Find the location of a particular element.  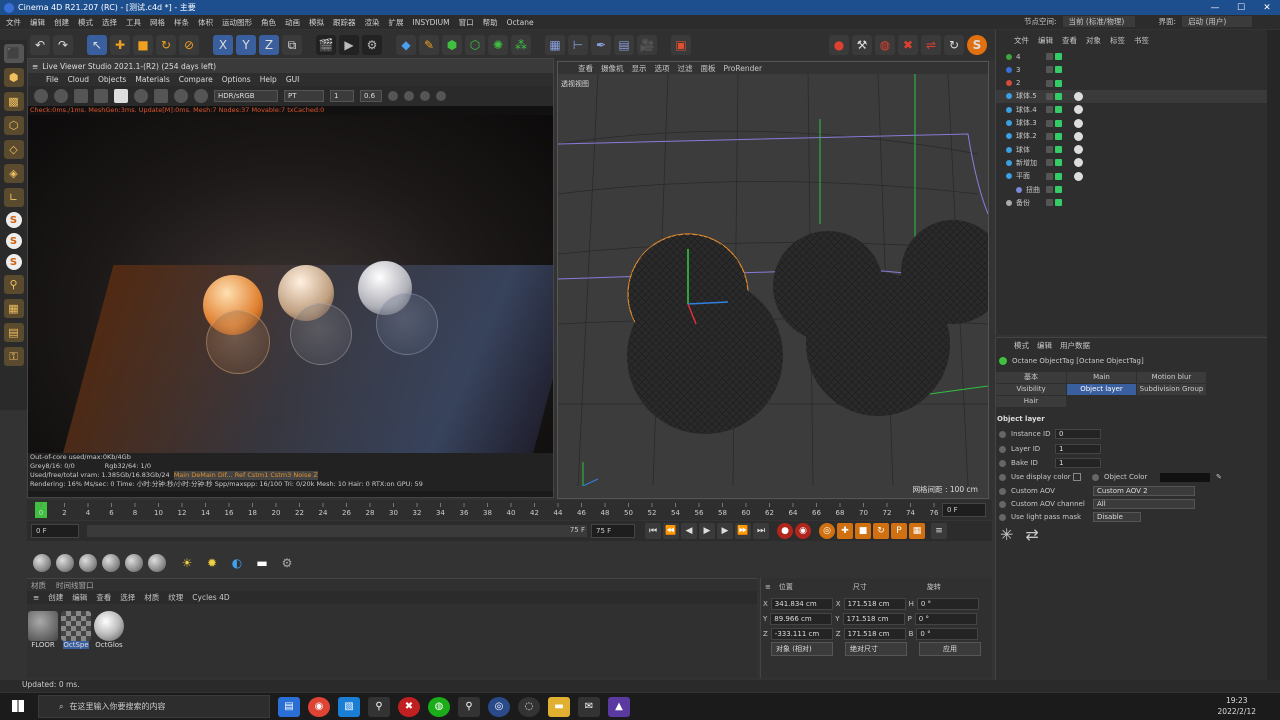

autokey-icon: ◉ is located at coordinates (803, 531).